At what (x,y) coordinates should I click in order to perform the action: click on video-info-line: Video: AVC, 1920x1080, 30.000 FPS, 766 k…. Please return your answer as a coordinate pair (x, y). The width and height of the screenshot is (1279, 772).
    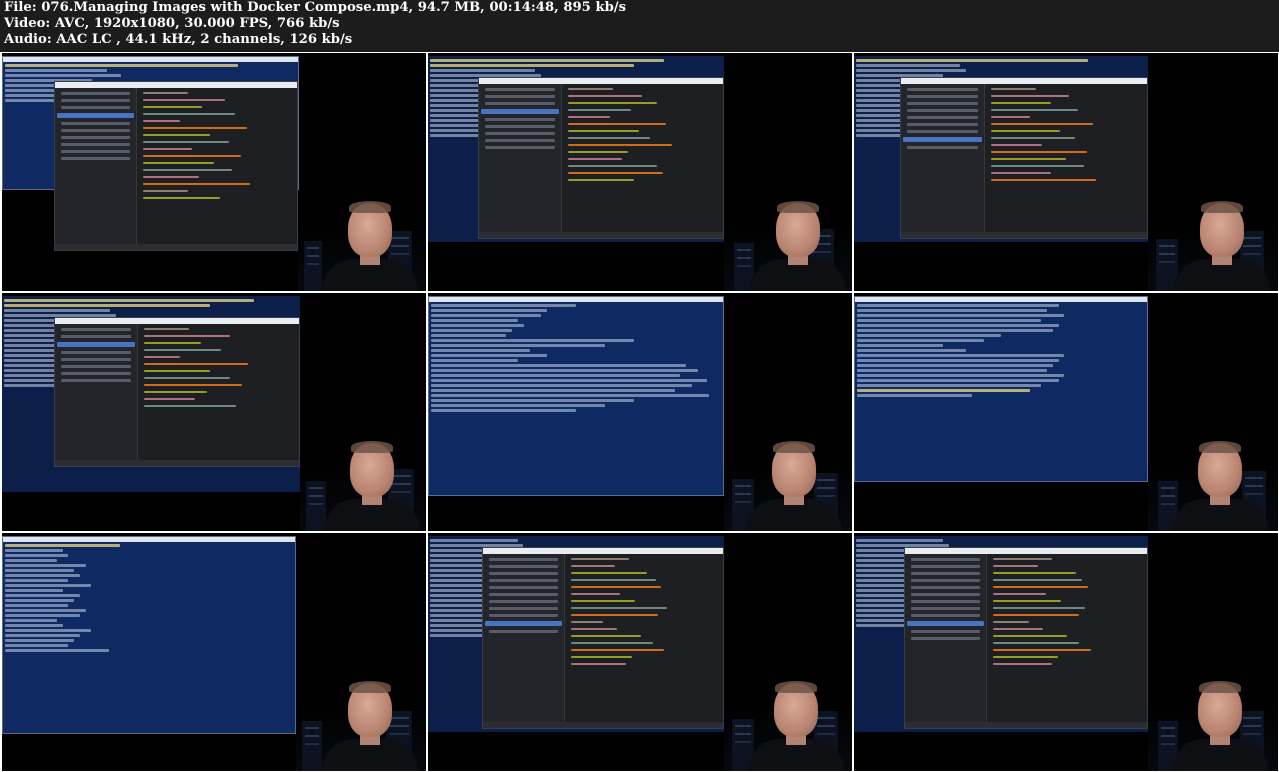
    Looking at the image, I should click on (172, 23).